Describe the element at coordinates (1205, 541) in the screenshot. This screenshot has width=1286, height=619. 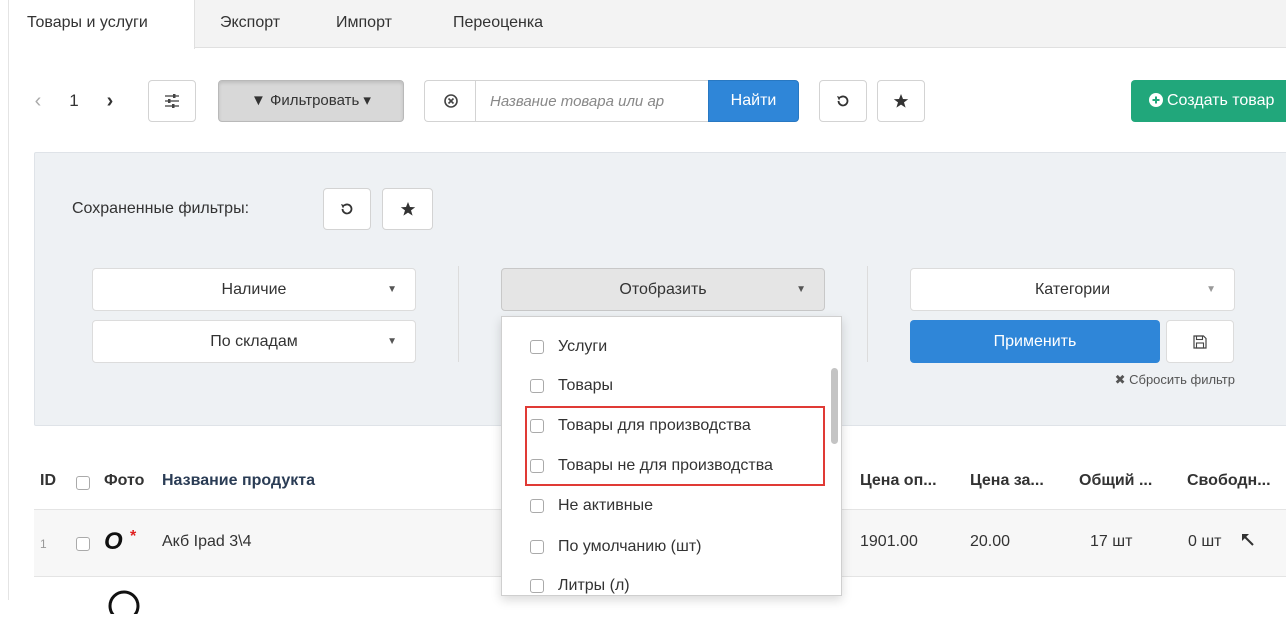
I see `row-free: 0 шт` at that location.